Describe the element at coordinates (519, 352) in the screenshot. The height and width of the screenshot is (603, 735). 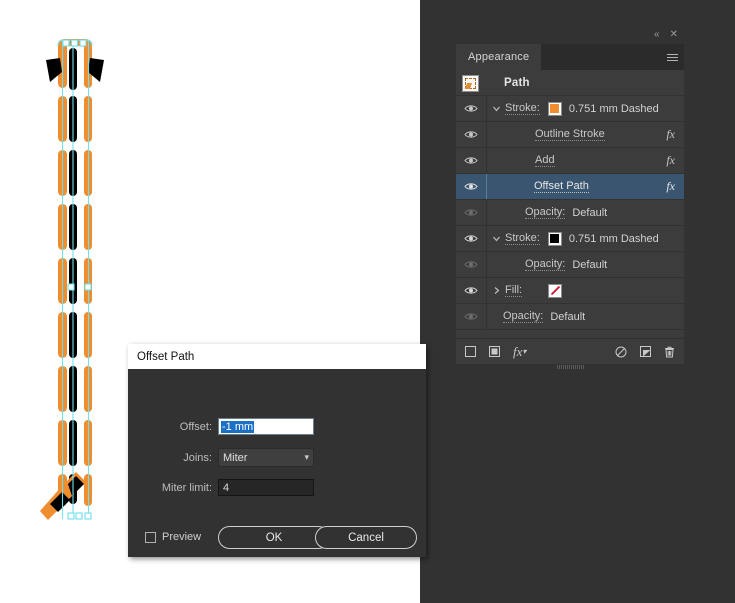
I see `add-new-effect-icon: fx ▾` at that location.